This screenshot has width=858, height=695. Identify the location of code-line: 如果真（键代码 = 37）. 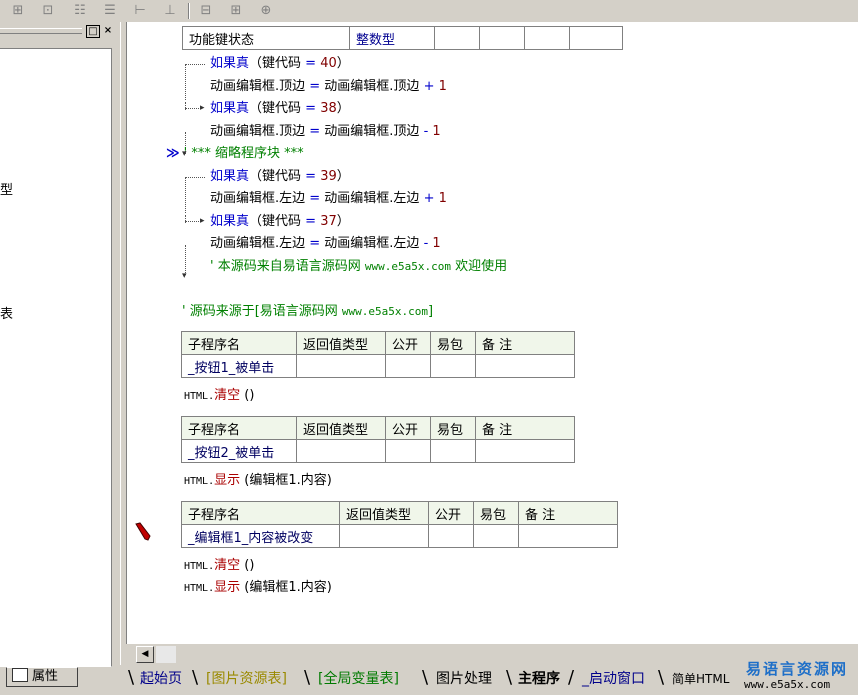
(280, 222).